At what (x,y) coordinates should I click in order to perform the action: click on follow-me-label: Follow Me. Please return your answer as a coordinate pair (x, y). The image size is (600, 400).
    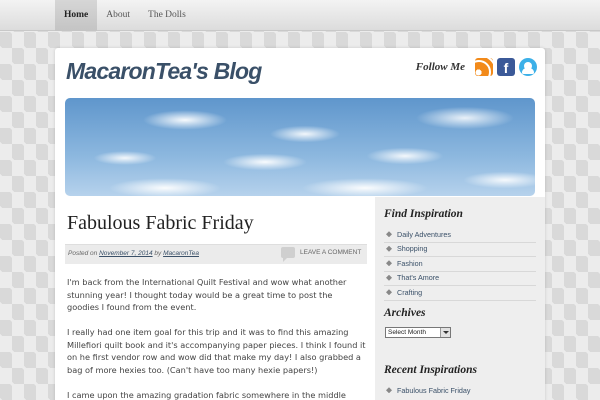
    Looking at the image, I should click on (440, 67).